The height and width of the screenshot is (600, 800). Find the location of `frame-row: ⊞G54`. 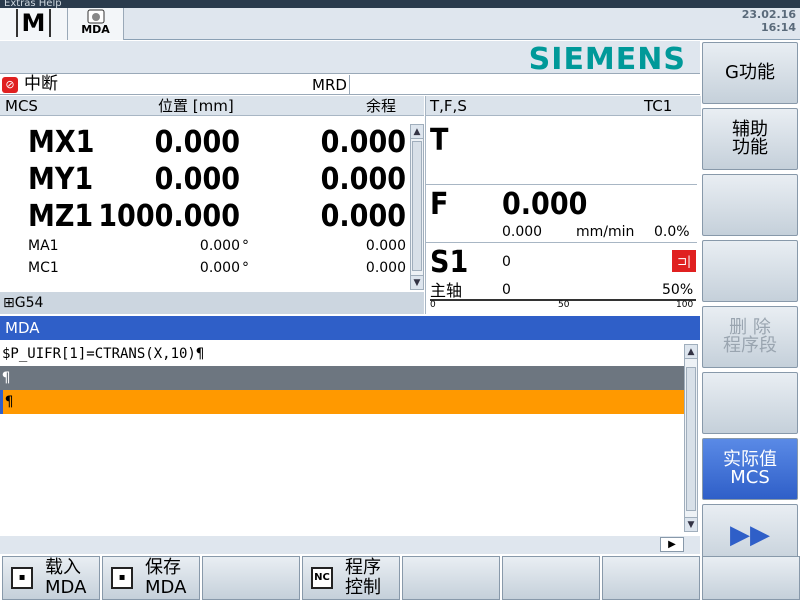

frame-row: ⊞G54 is located at coordinates (212, 303).